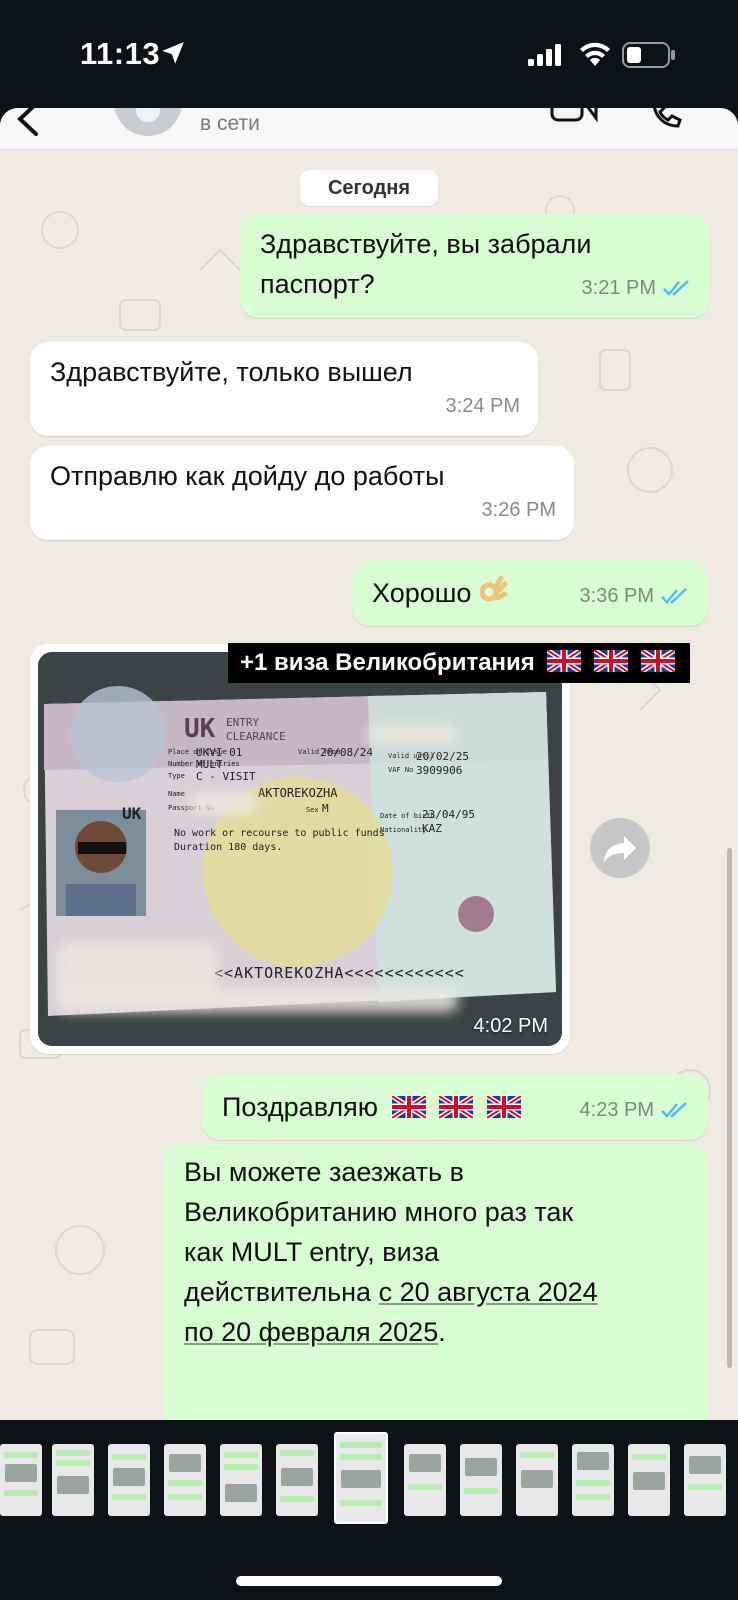  I want to click on message-text: Хорошо, so click(422, 593).